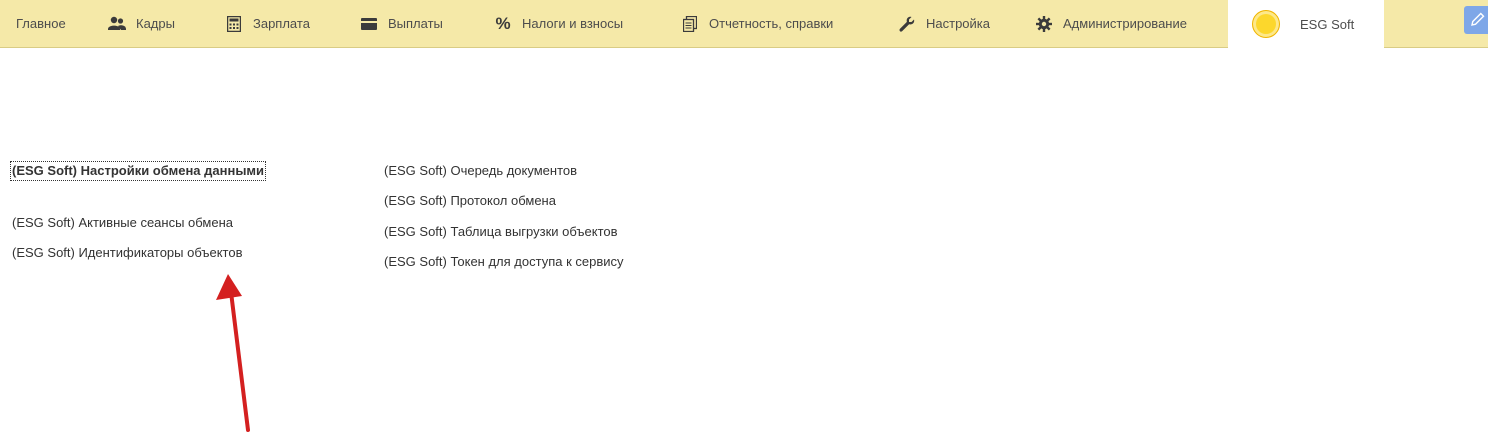 This screenshot has width=1488, height=438. What do you see at coordinates (155, 23) in the screenshot?
I see `section-staff-label: Кадры` at bounding box center [155, 23].